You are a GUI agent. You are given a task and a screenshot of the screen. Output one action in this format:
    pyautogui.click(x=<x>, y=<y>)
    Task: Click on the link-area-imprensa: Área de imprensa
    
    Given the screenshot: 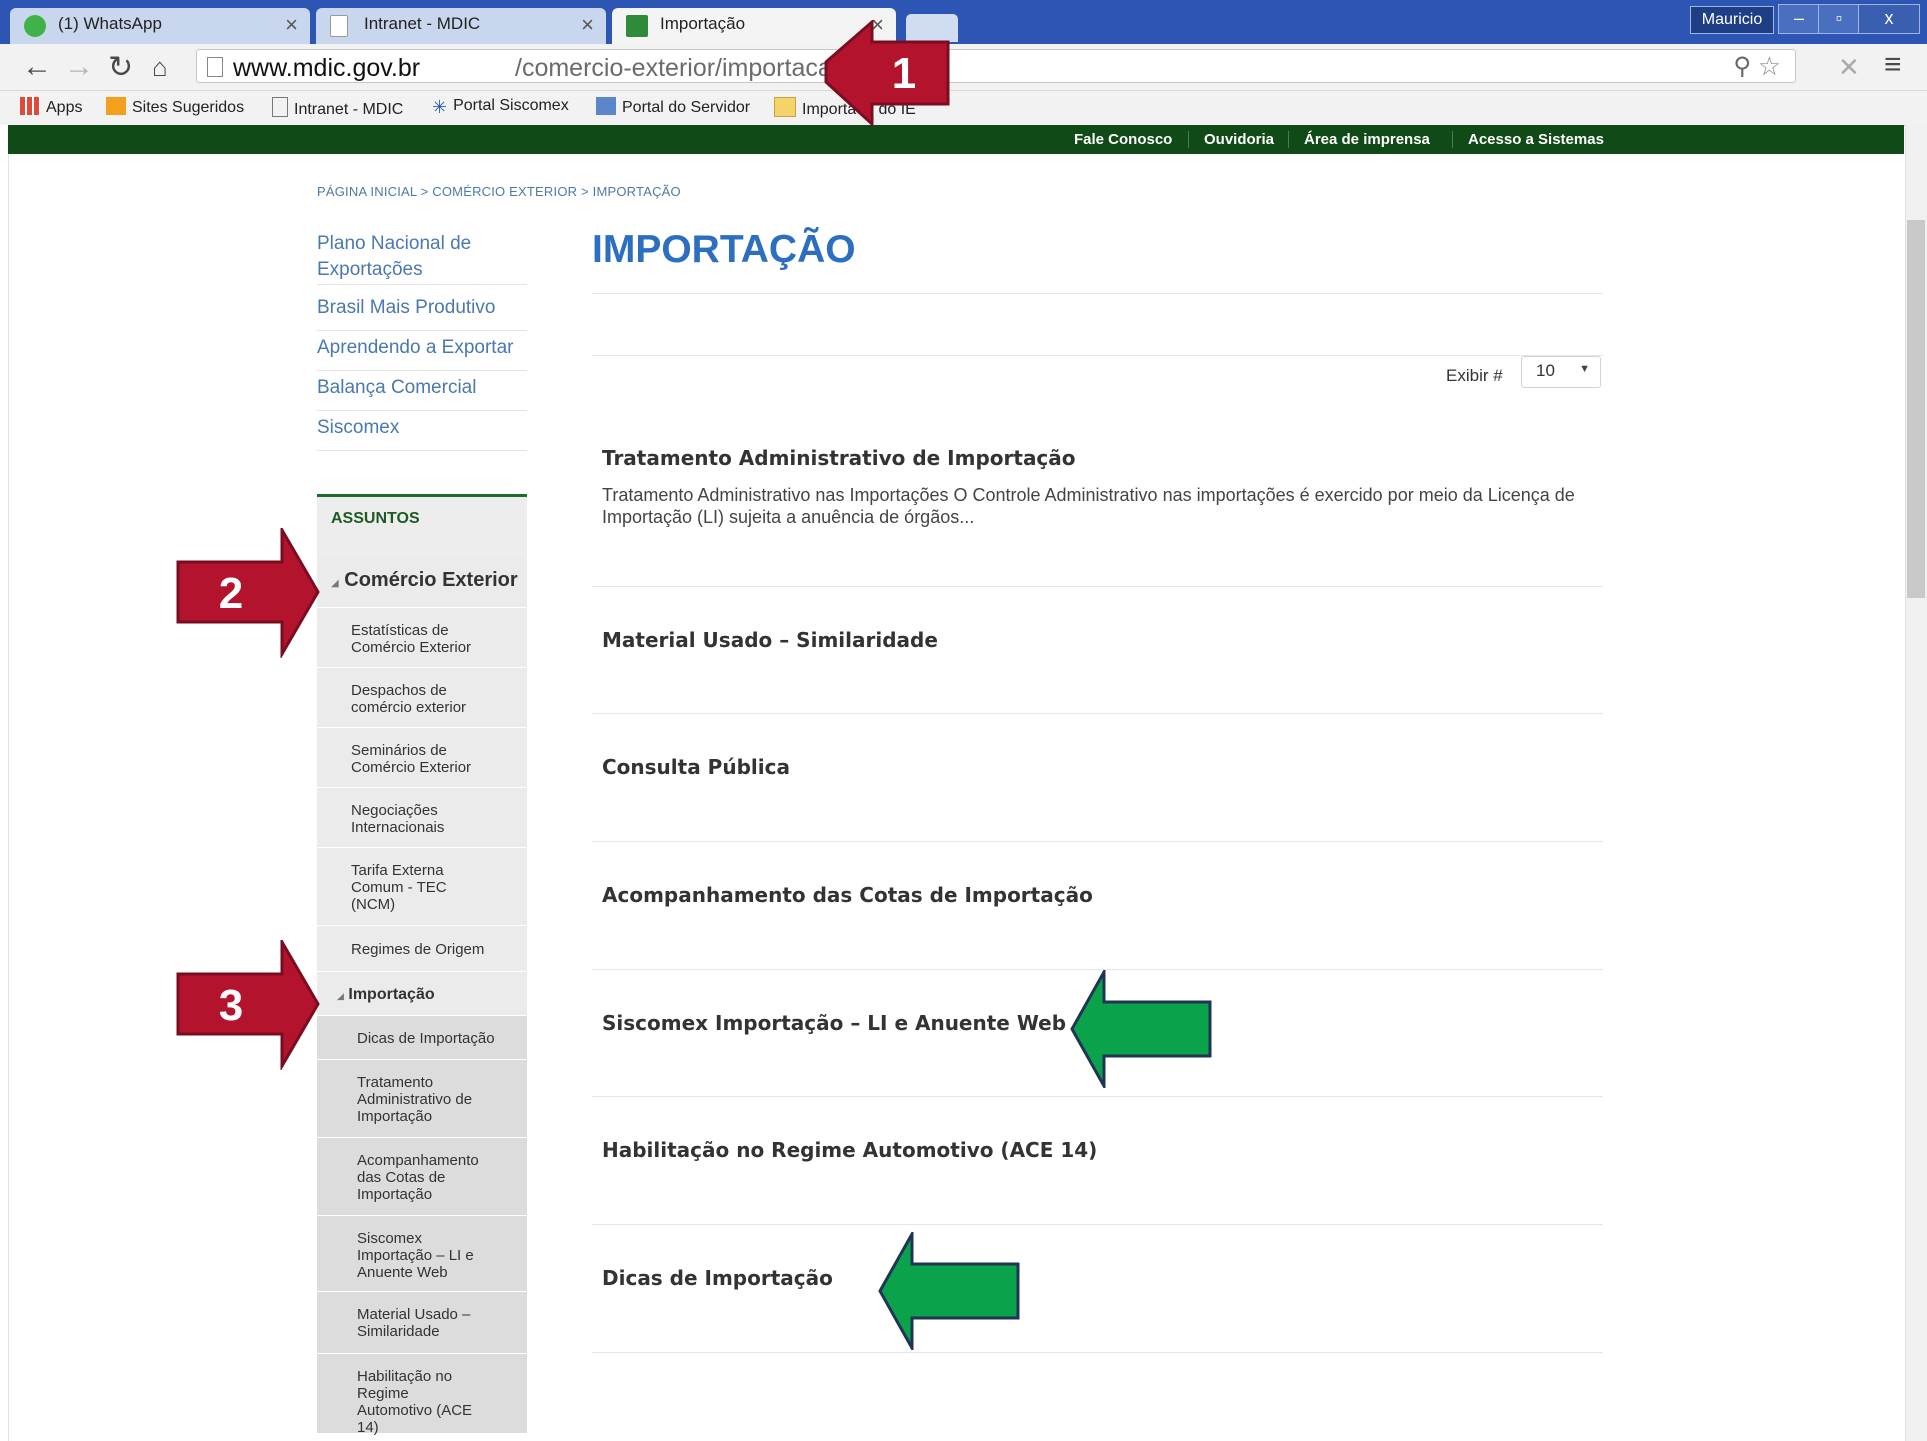 What is the action you would take?
    pyautogui.click(x=1367, y=139)
    